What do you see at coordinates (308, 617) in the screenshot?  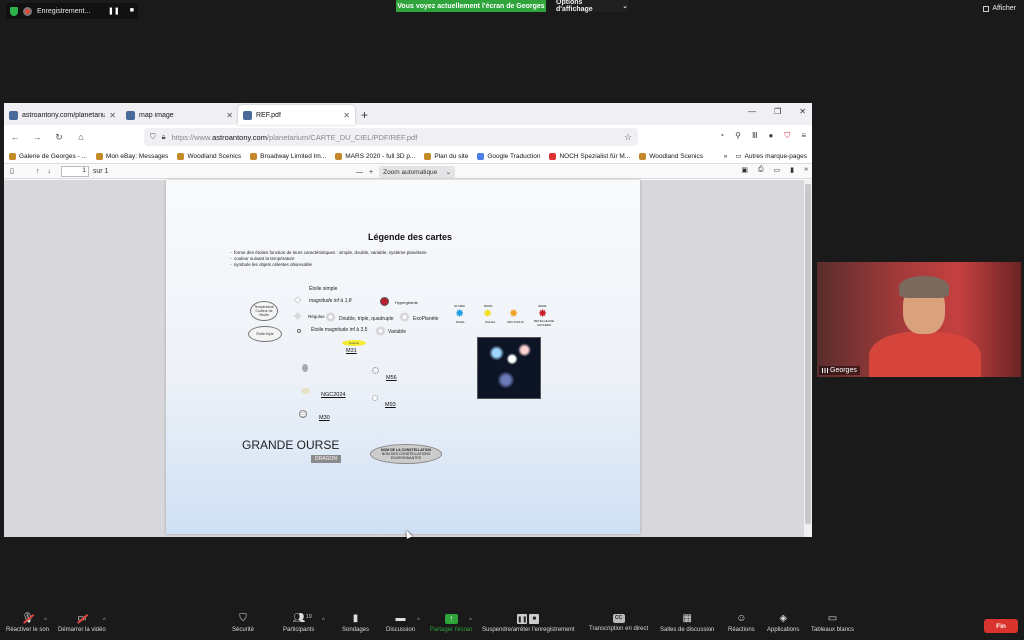 I see `participant-count: 19` at bounding box center [308, 617].